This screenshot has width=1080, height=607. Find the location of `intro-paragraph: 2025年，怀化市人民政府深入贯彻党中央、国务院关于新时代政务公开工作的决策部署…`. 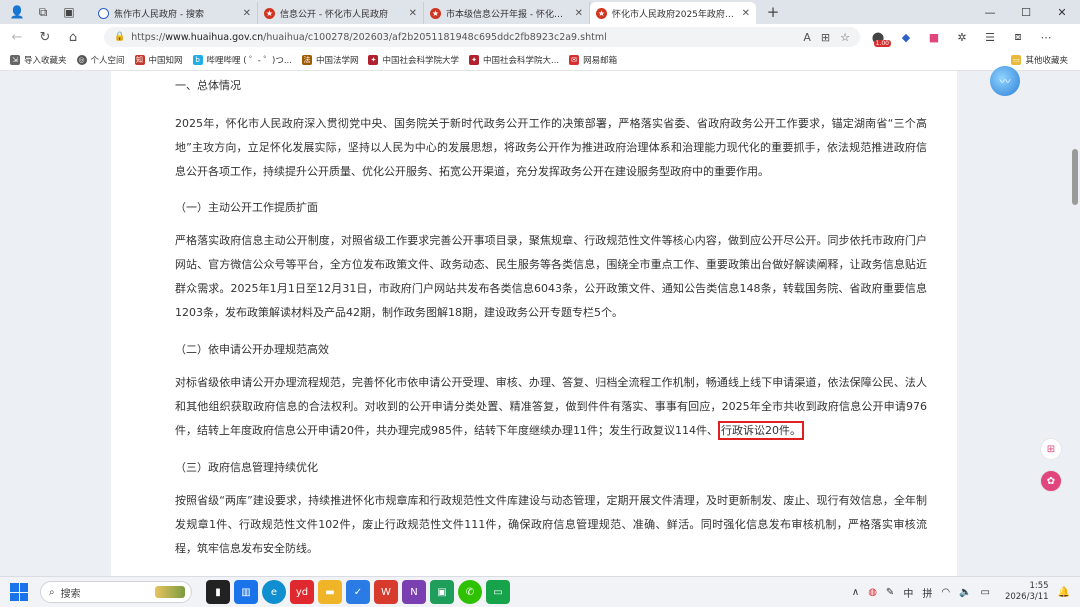

intro-paragraph: 2025年，怀化市人民政府深入贯彻党中央、国务院关于新时代政务公开工作的决策部署… is located at coordinates (551, 148).